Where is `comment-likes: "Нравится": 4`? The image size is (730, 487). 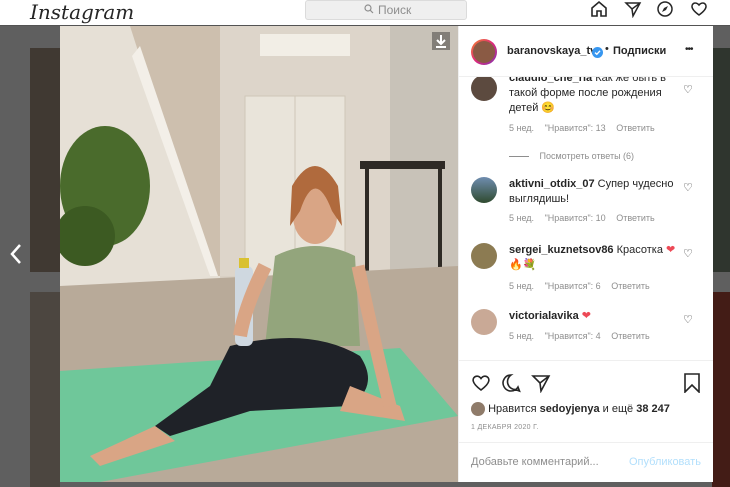 comment-likes: "Нравится": 4 is located at coordinates (573, 336).